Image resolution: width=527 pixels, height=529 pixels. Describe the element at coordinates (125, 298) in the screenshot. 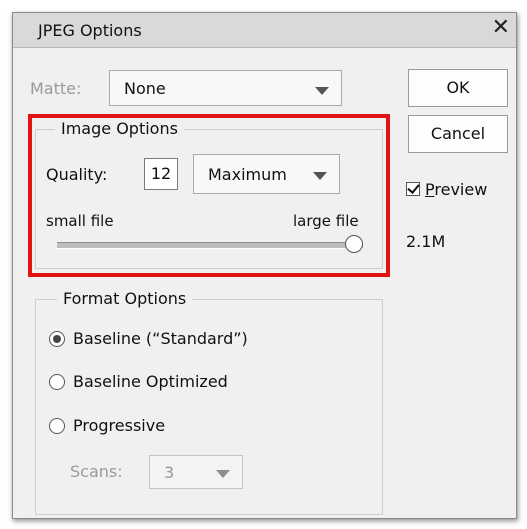

I see `format-options-title: Format Options` at that location.